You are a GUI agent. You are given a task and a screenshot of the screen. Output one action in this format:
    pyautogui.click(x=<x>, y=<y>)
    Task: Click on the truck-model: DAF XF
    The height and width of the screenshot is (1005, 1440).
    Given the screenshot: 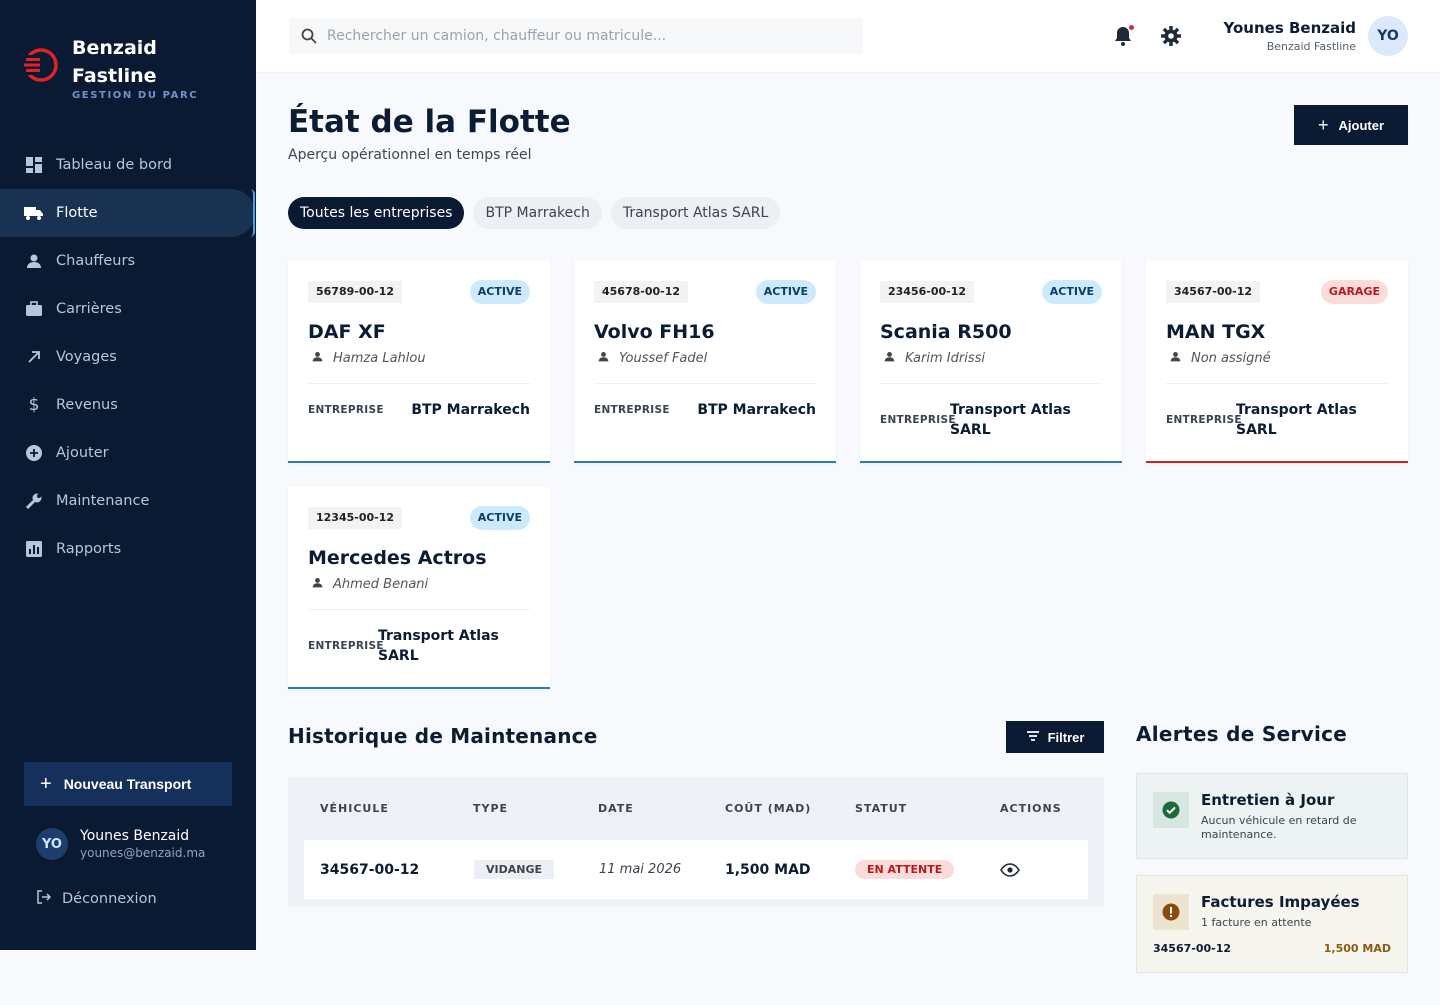 What is the action you would take?
    pyautogui.click(x=347, y=332)
    